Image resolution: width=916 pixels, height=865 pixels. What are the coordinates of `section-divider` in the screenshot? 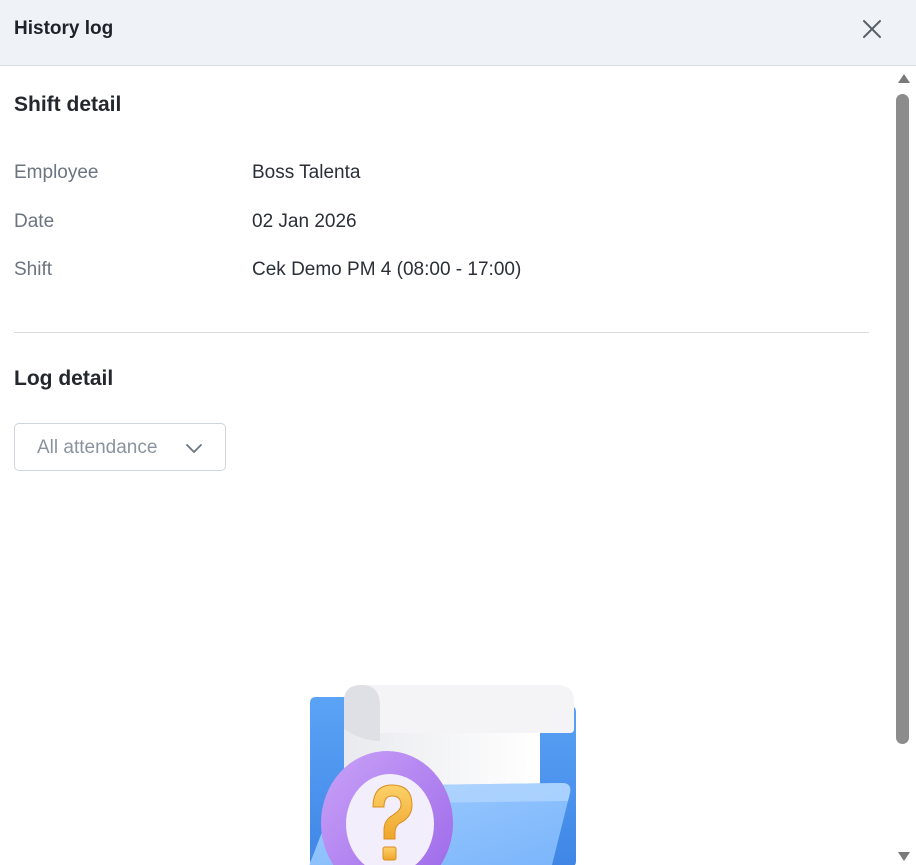 It's located at (441, 332).